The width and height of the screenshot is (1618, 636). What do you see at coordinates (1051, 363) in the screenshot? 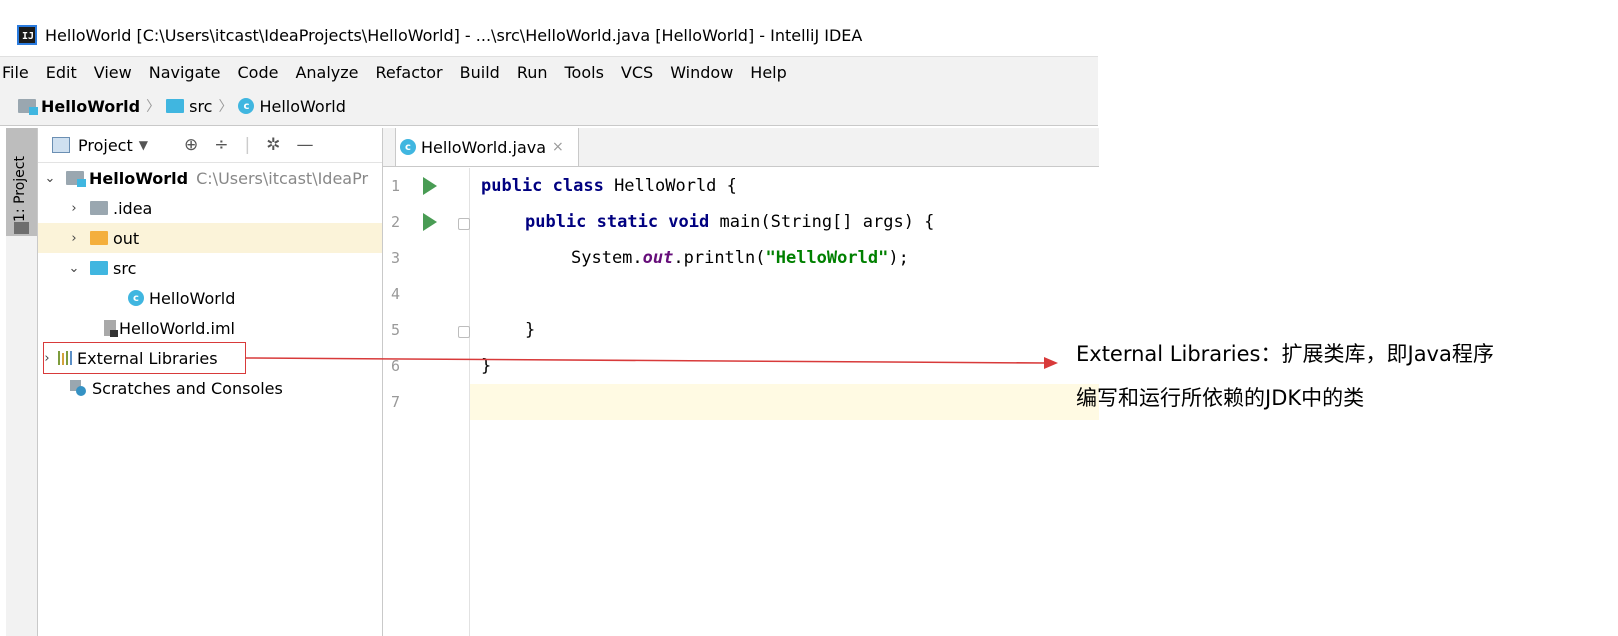
I see `arrow-head-icon` at bounding box center [1051, 363].